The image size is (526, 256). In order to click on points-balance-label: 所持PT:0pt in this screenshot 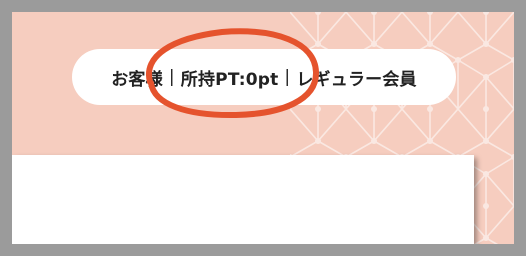, I will do `click(229, 79)`.